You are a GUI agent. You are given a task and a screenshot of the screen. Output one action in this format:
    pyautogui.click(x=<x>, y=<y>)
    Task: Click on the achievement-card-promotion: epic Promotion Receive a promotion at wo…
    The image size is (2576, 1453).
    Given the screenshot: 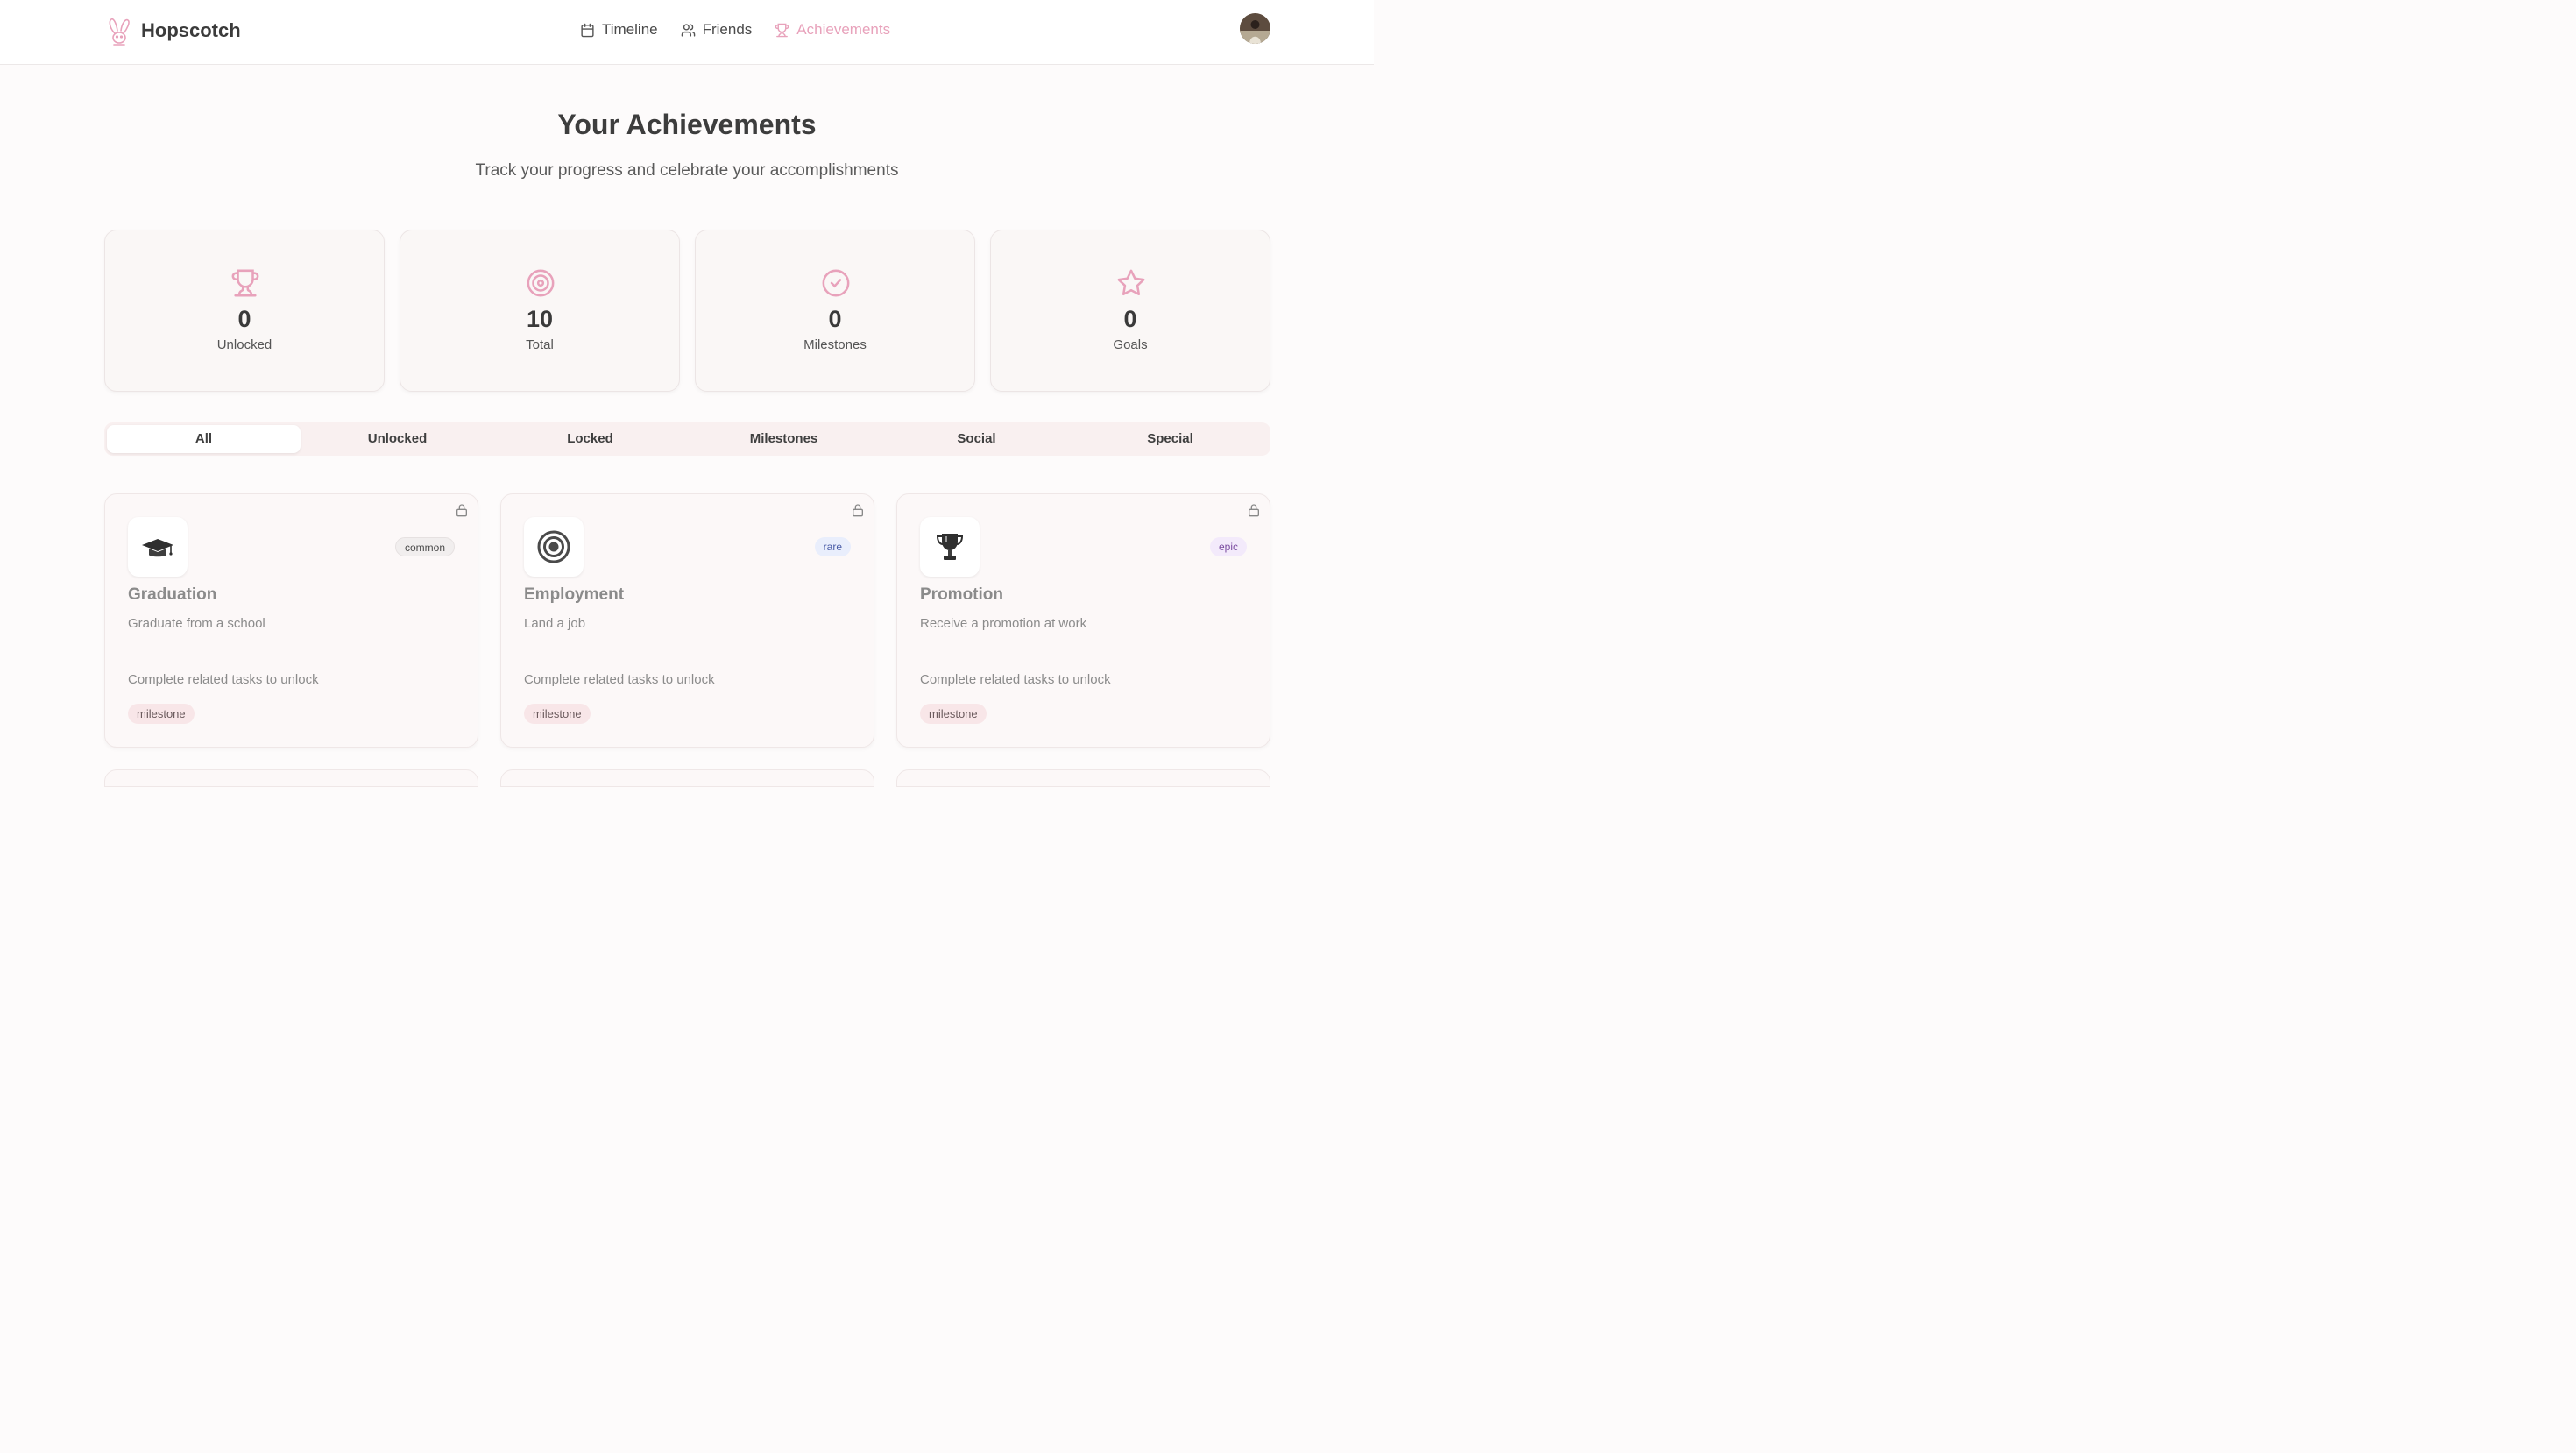 What is the action you would take?
    pyautogui.click(x=1083, y=620)
    